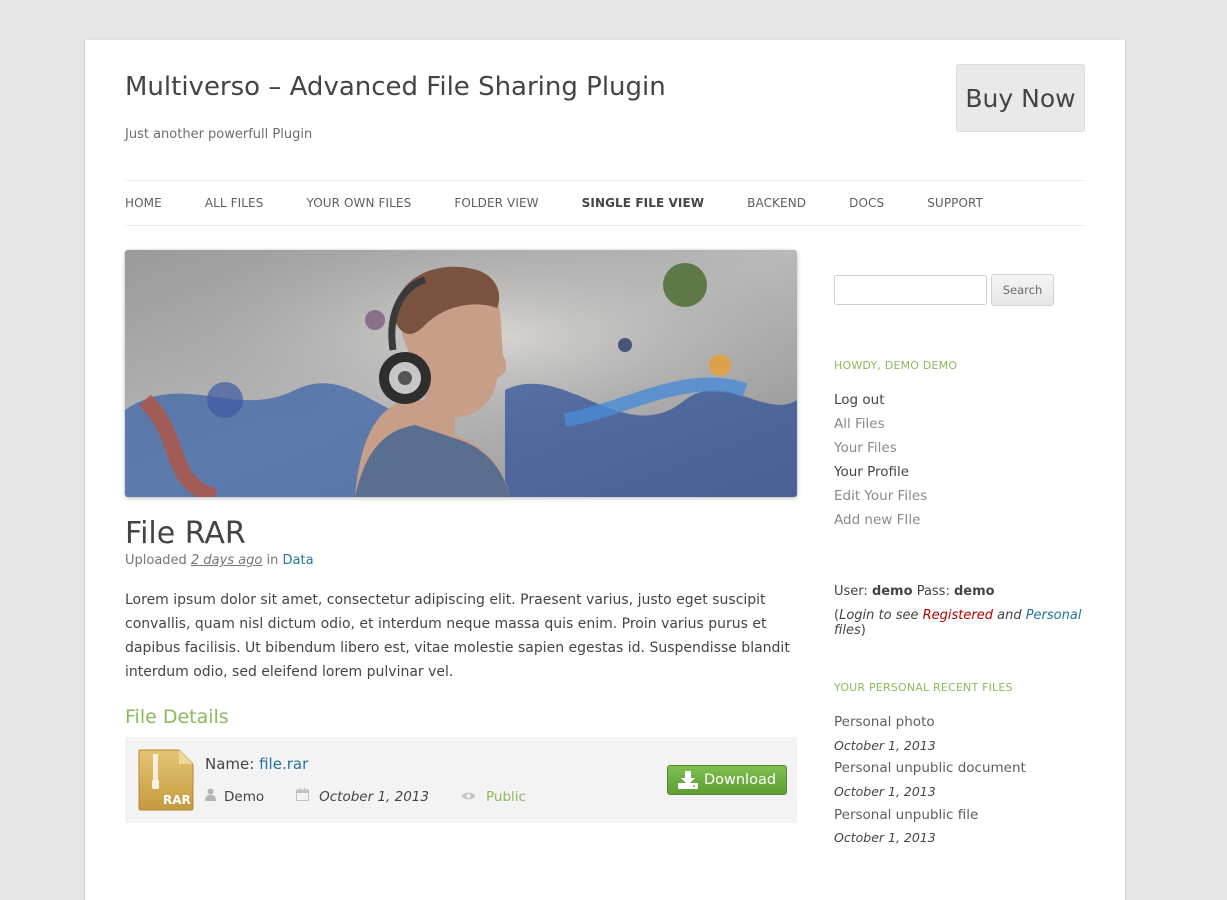 Image resolution: width=1227 pixels, height=900 pixels. Describe the element at coordinates (871, 472) in the screenshot. I see `sidebar-link-your-profile: Your Profile` at that location.